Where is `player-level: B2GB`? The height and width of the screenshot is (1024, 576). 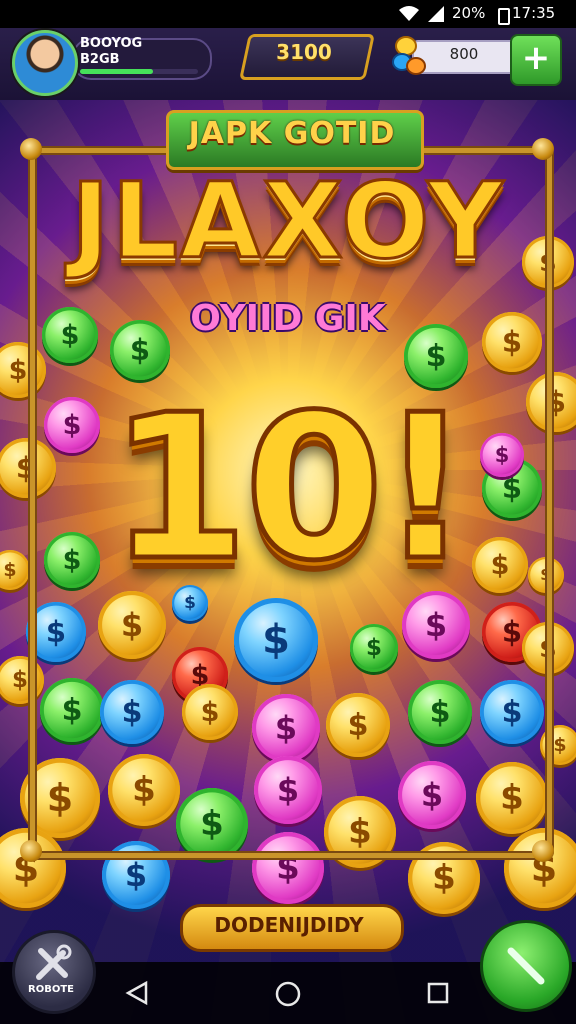
player-level: B2GB is located at coordinates (100, 59).